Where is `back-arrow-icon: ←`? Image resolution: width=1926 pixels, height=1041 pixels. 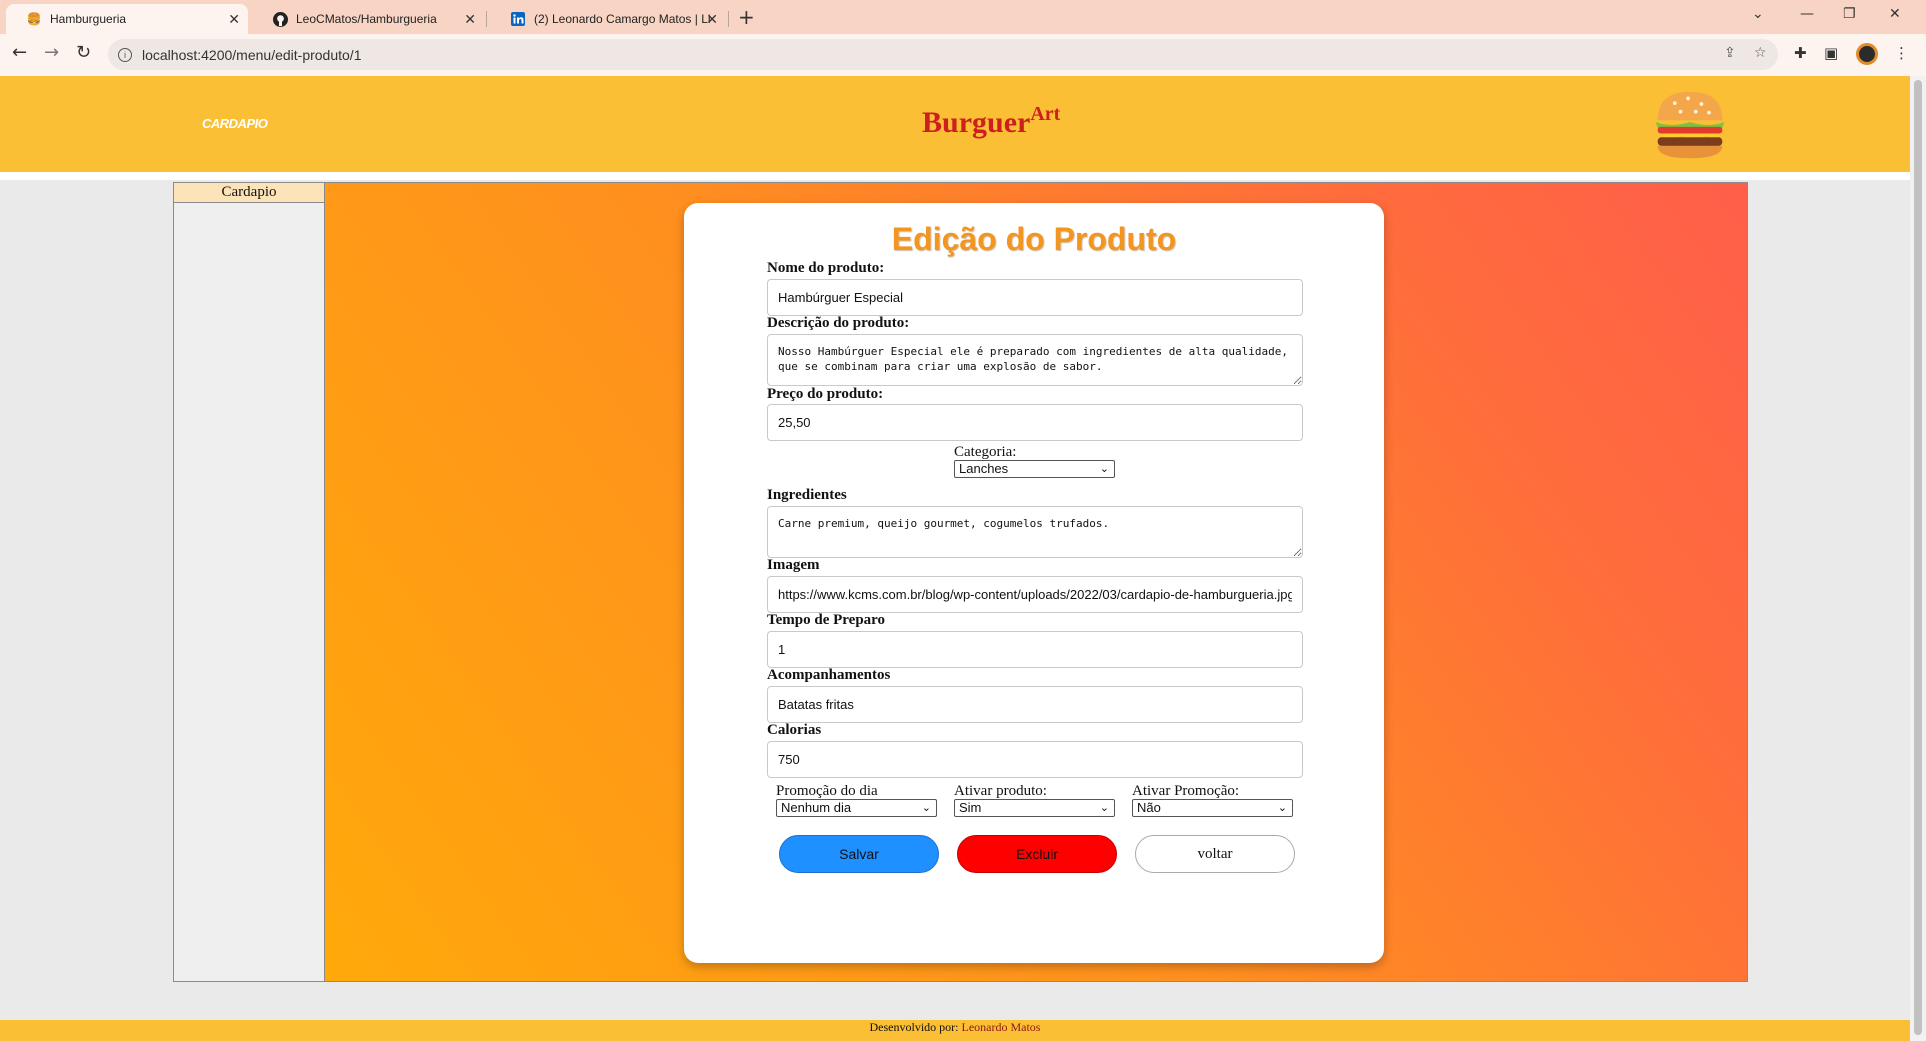
back-arrow-icon: ← is located at coordinates (19, 52).